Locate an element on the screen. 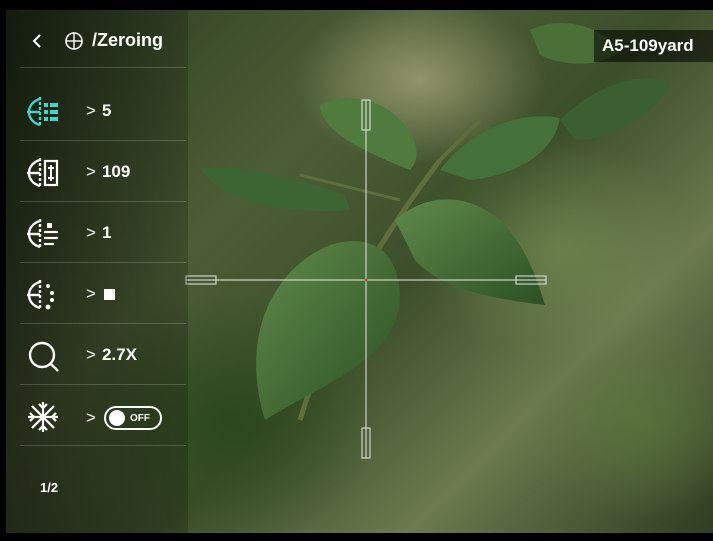  menu-item-value: >1 is located at coordinates (99, 232).